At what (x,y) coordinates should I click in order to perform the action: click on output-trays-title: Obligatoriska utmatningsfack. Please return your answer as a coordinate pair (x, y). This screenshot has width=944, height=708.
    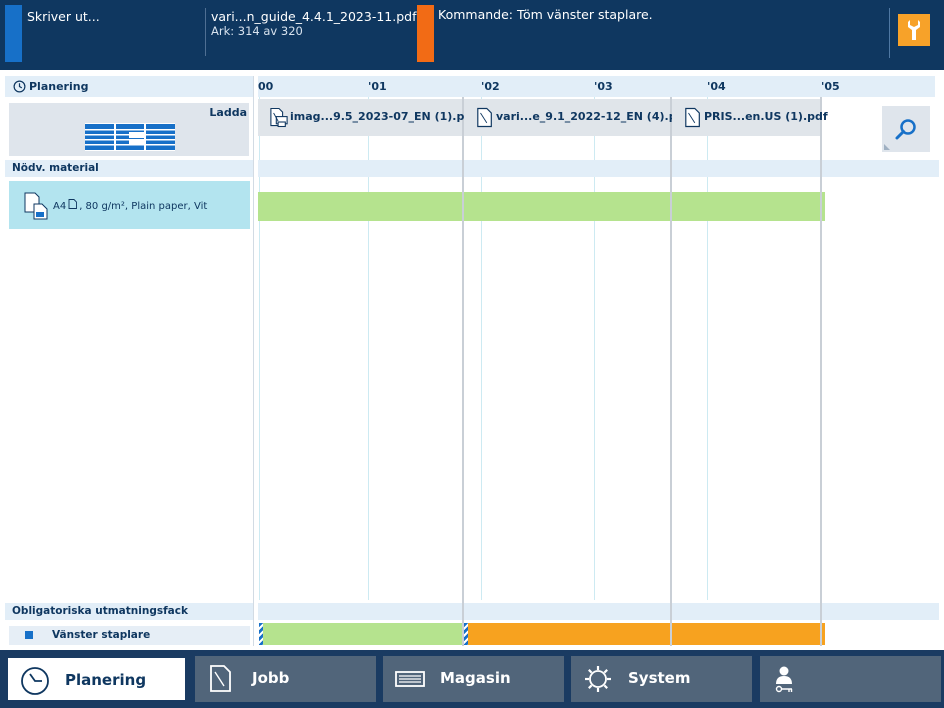
    Looking at the image, I should click on (100, 611).